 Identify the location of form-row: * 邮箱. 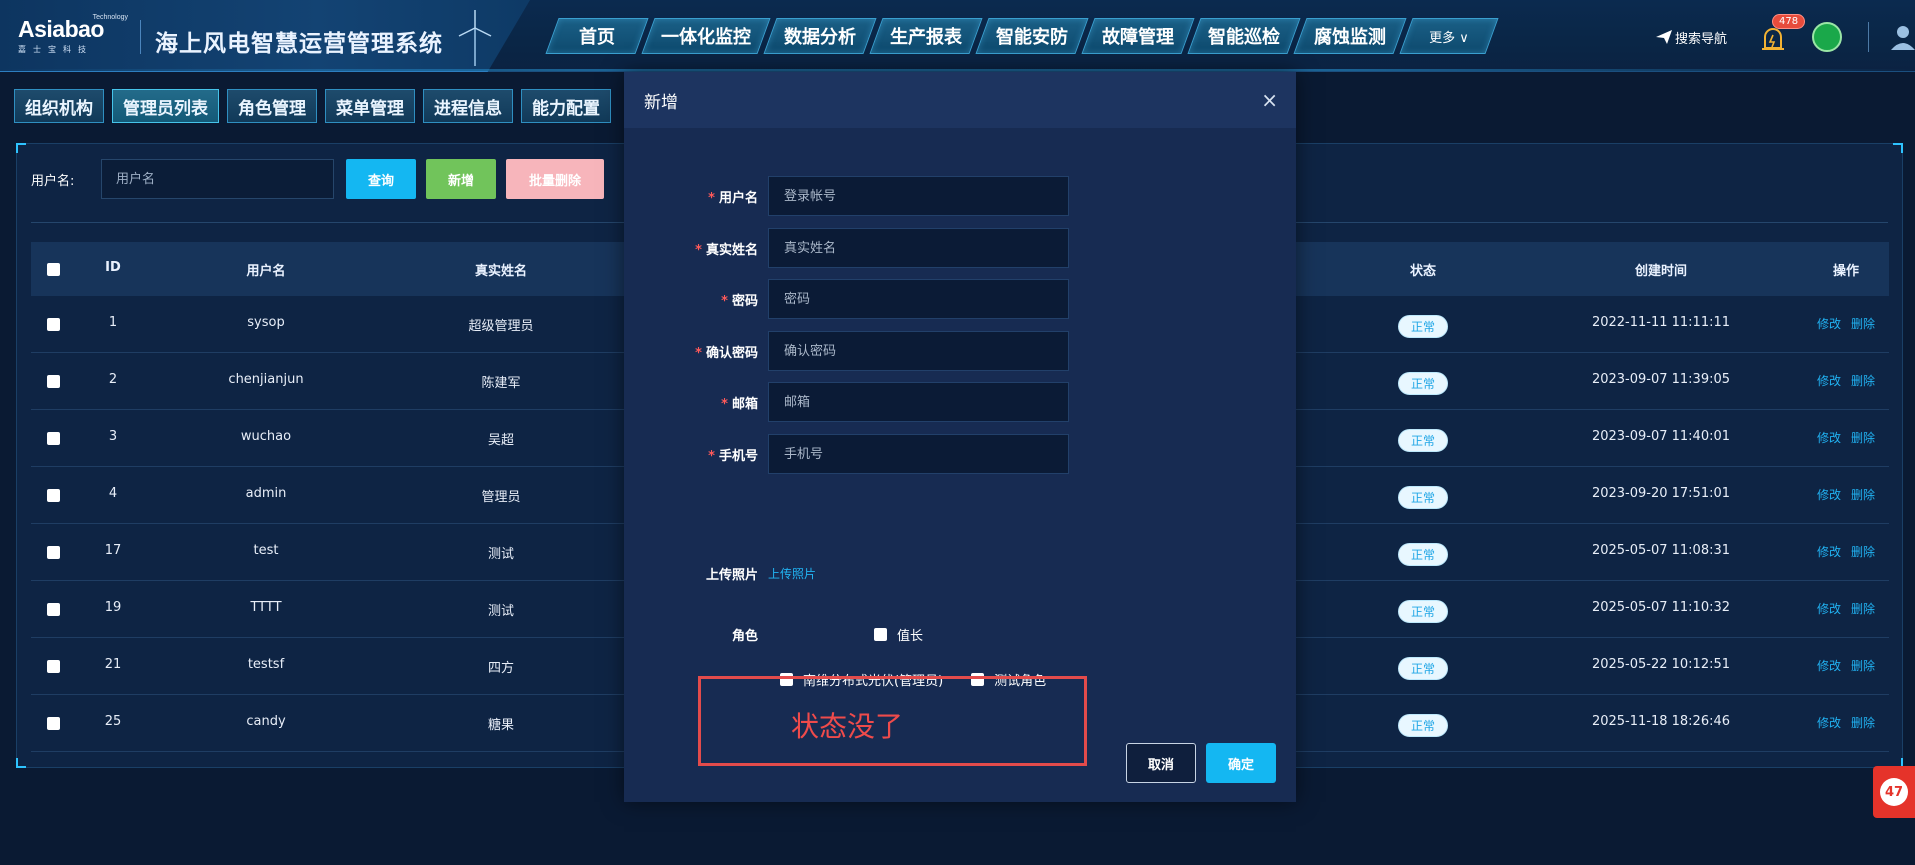
(846, 402).